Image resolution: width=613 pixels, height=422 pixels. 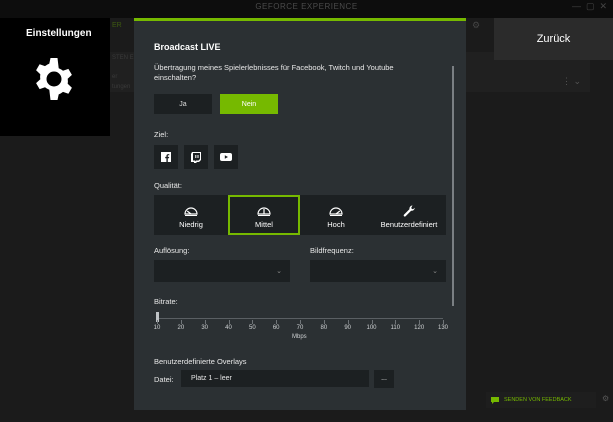 I want to click on slider-tick-label: 100, so click(x=371, y=328).